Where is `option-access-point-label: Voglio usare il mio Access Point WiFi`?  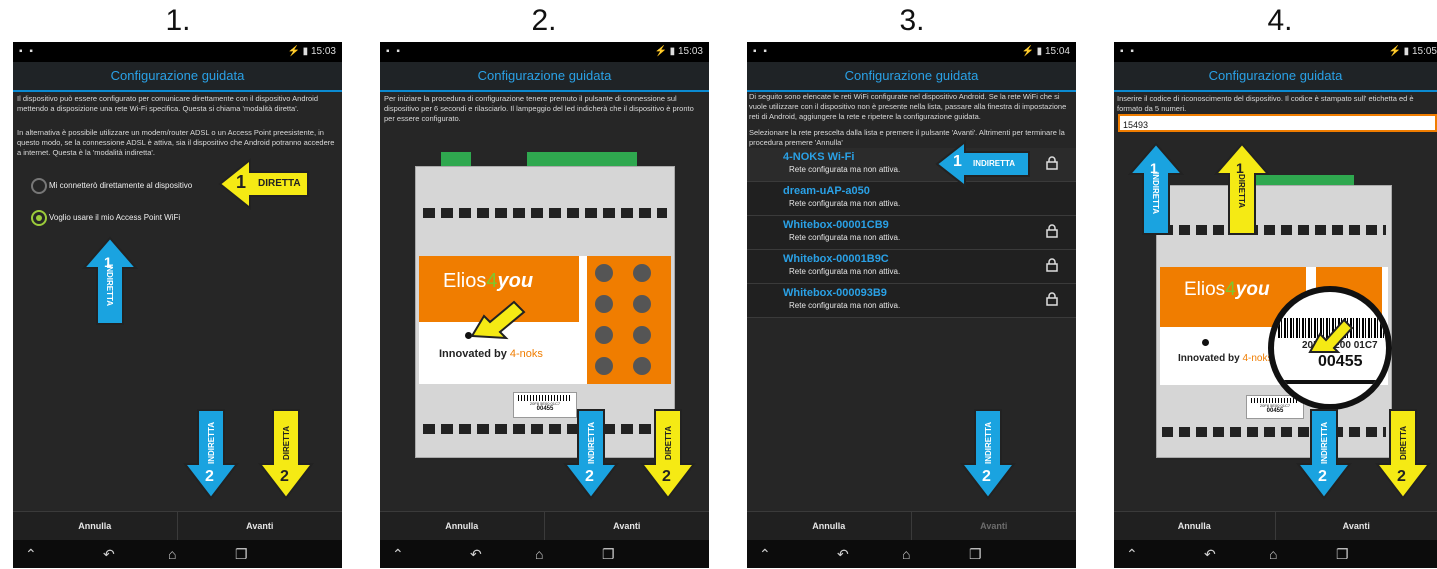 option-access-point-label: Voglio usare il mio Access Point WiFi is located at coordinates (114, 217).